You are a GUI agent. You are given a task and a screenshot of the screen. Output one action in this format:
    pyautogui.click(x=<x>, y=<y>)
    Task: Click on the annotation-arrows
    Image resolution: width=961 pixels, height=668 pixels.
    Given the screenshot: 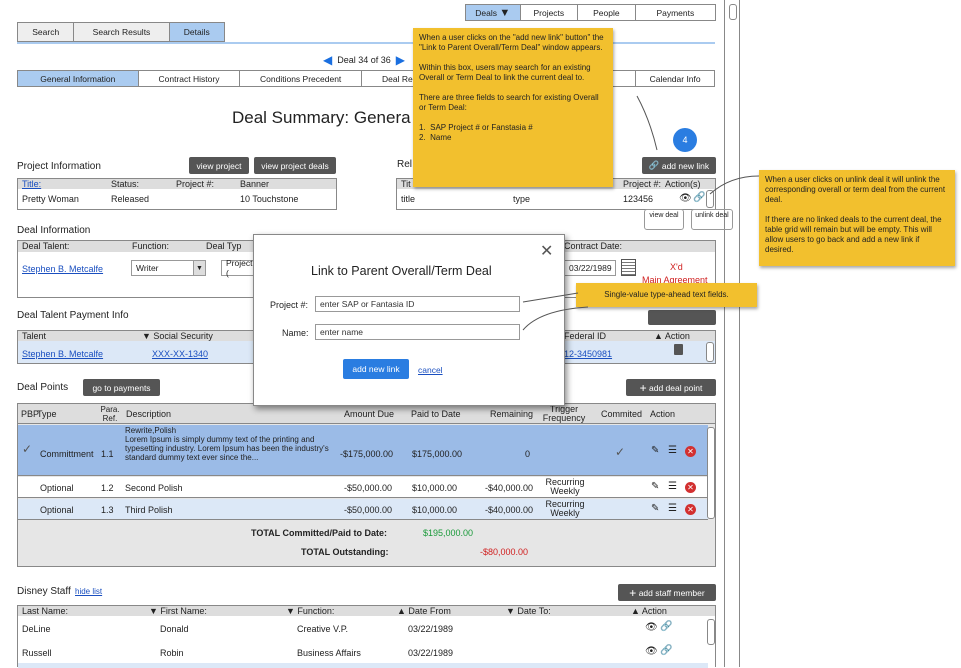 What is the action you would take?
    pyautogui.click(x=641, y=213)
    